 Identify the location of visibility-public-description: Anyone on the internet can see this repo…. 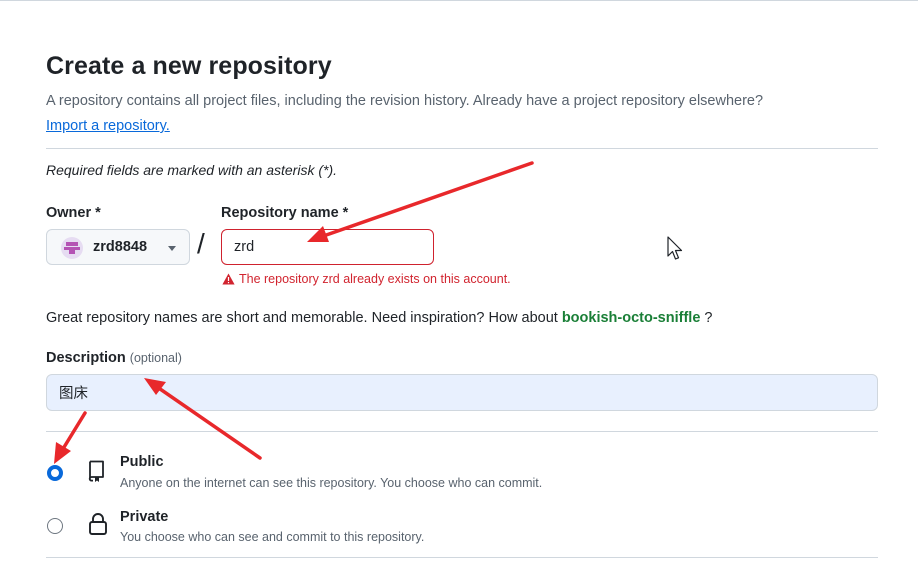
(331, 483).